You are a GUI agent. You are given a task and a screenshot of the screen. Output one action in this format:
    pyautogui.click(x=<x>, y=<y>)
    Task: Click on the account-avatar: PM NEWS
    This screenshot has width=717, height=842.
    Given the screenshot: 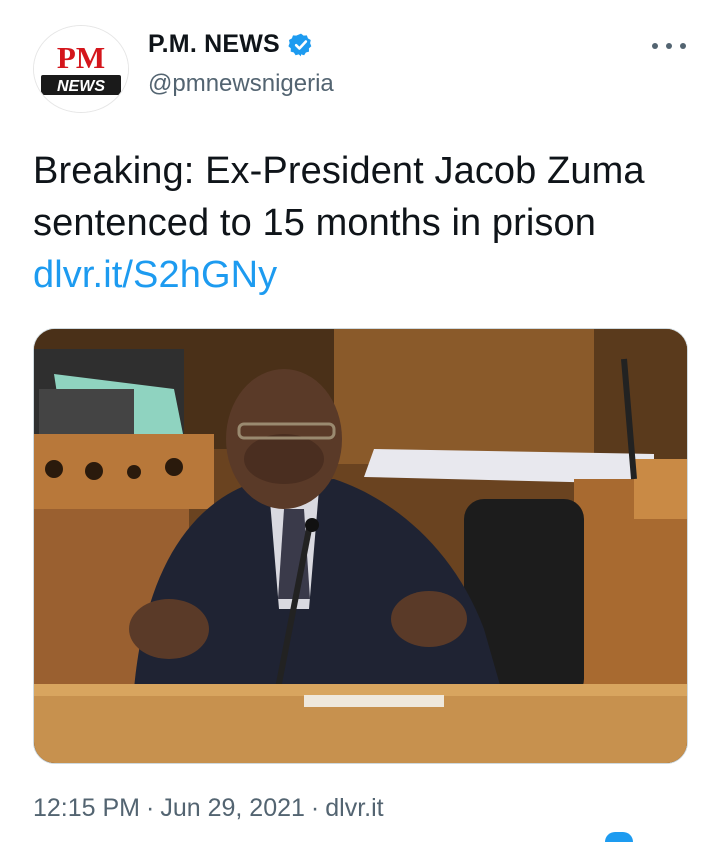 What is the action you would take?
    pyautogui.click(x=81, y=69)
    